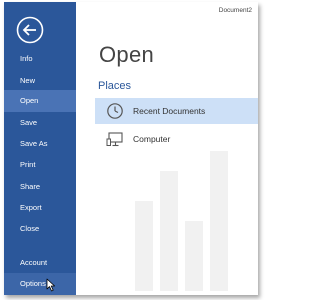 The width and height of the screenshot is (320, 300). I want to click on back-arrow-icon, so click(30, 30).